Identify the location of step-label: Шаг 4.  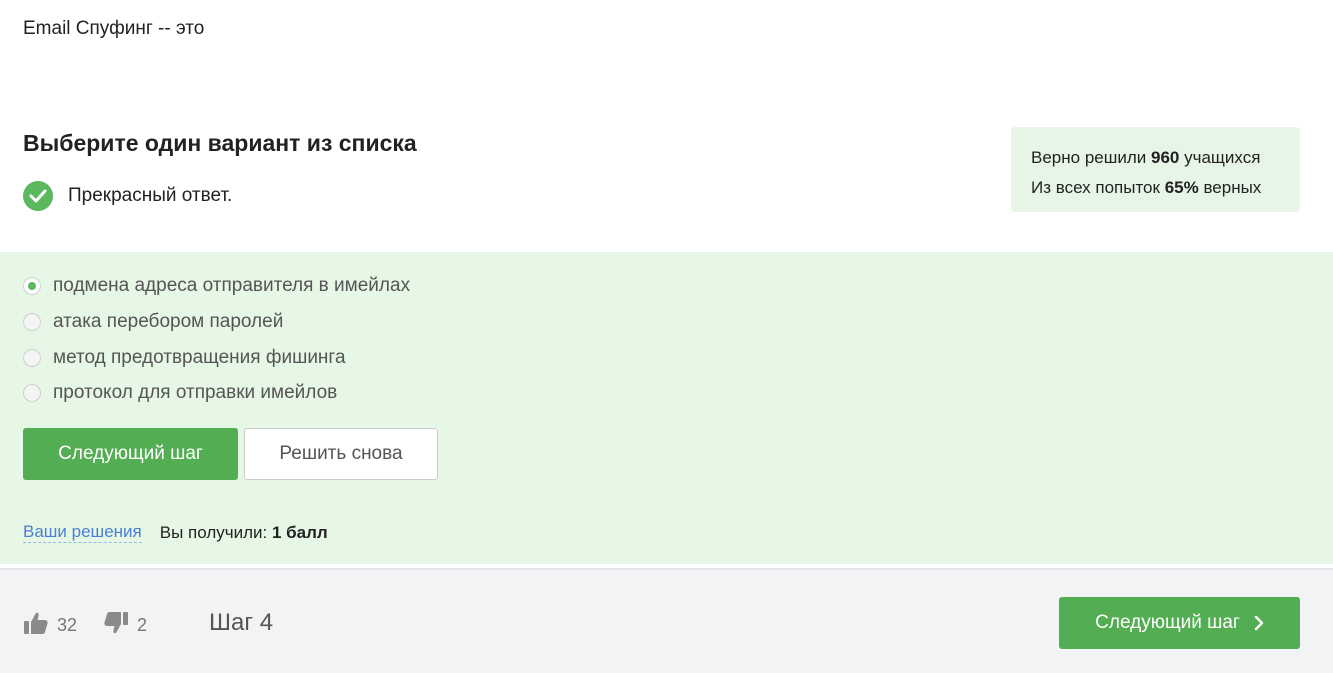
(241, 622).